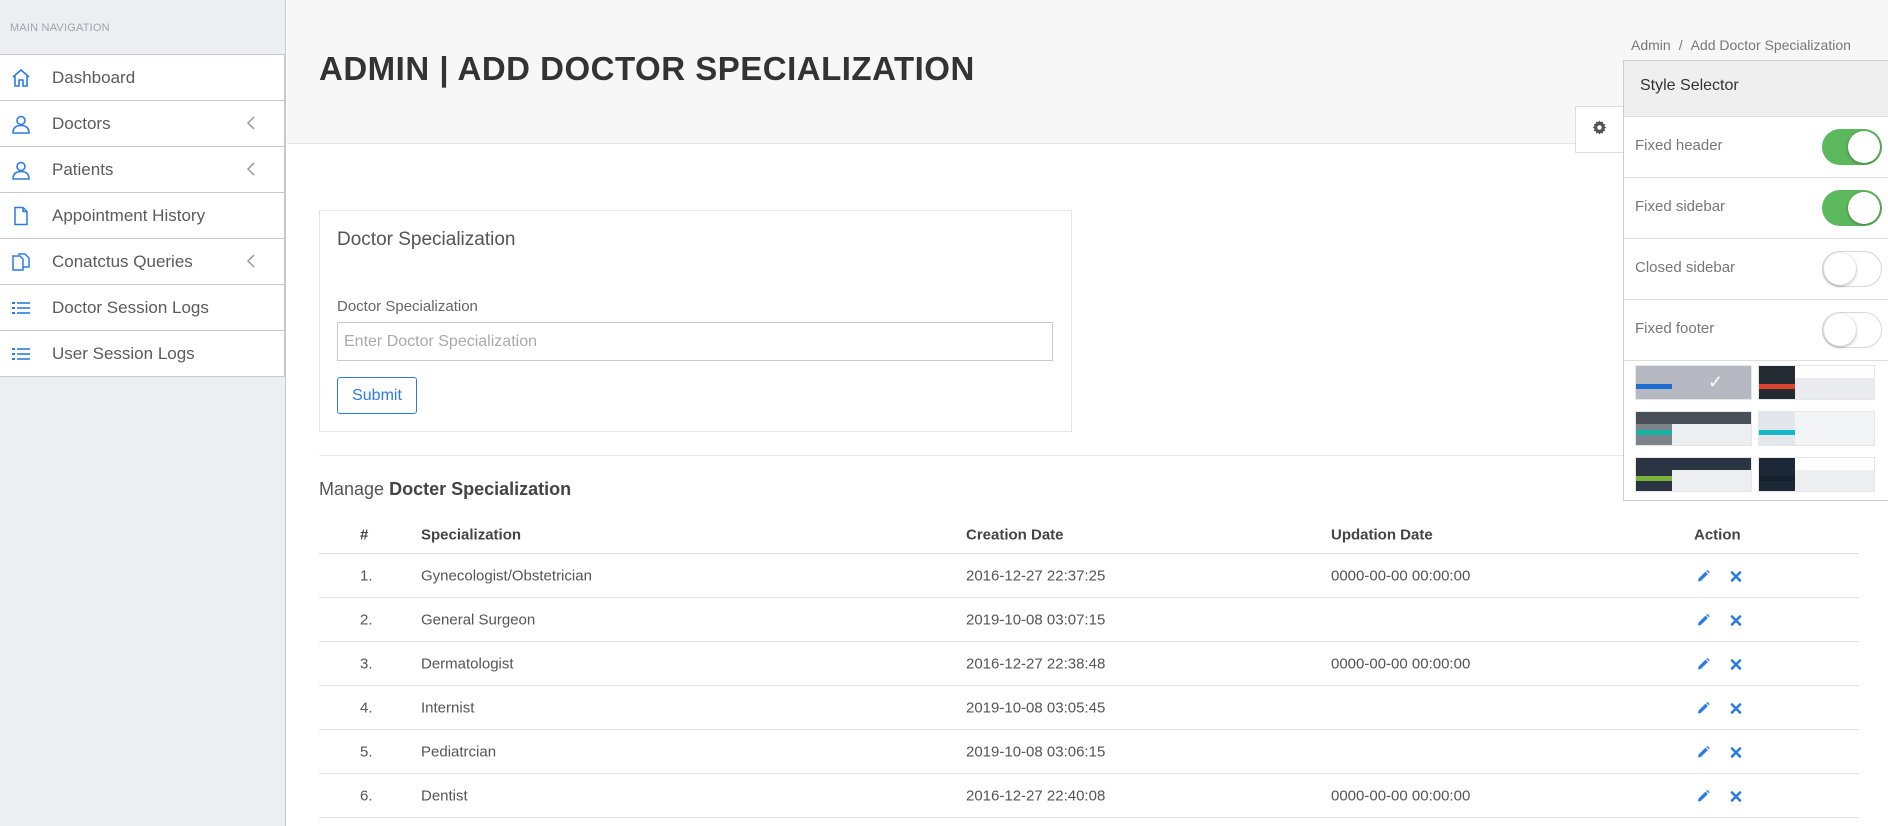 This screenshot has height=826, width=1888. Describe the element at coordinates (1716, 382) in the screenshot. I see `selected-check-icon: ✓` at that location.